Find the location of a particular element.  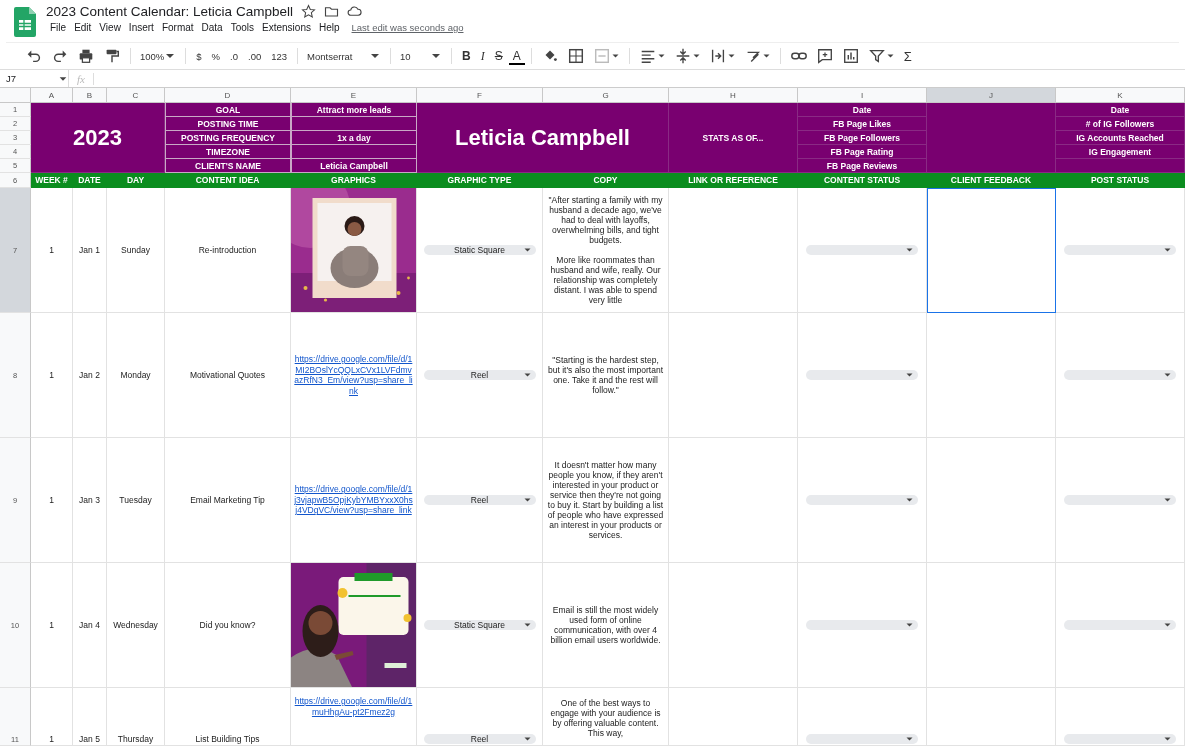

color-button: A is located at coordinates (516, 56).